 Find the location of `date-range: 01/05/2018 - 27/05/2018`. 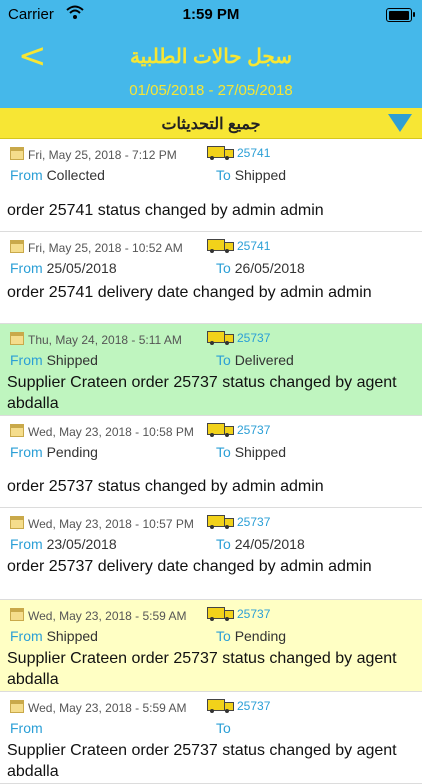

date-range: 01/05/2018 - 27/05/2018 is located at coordinates (211, 90).